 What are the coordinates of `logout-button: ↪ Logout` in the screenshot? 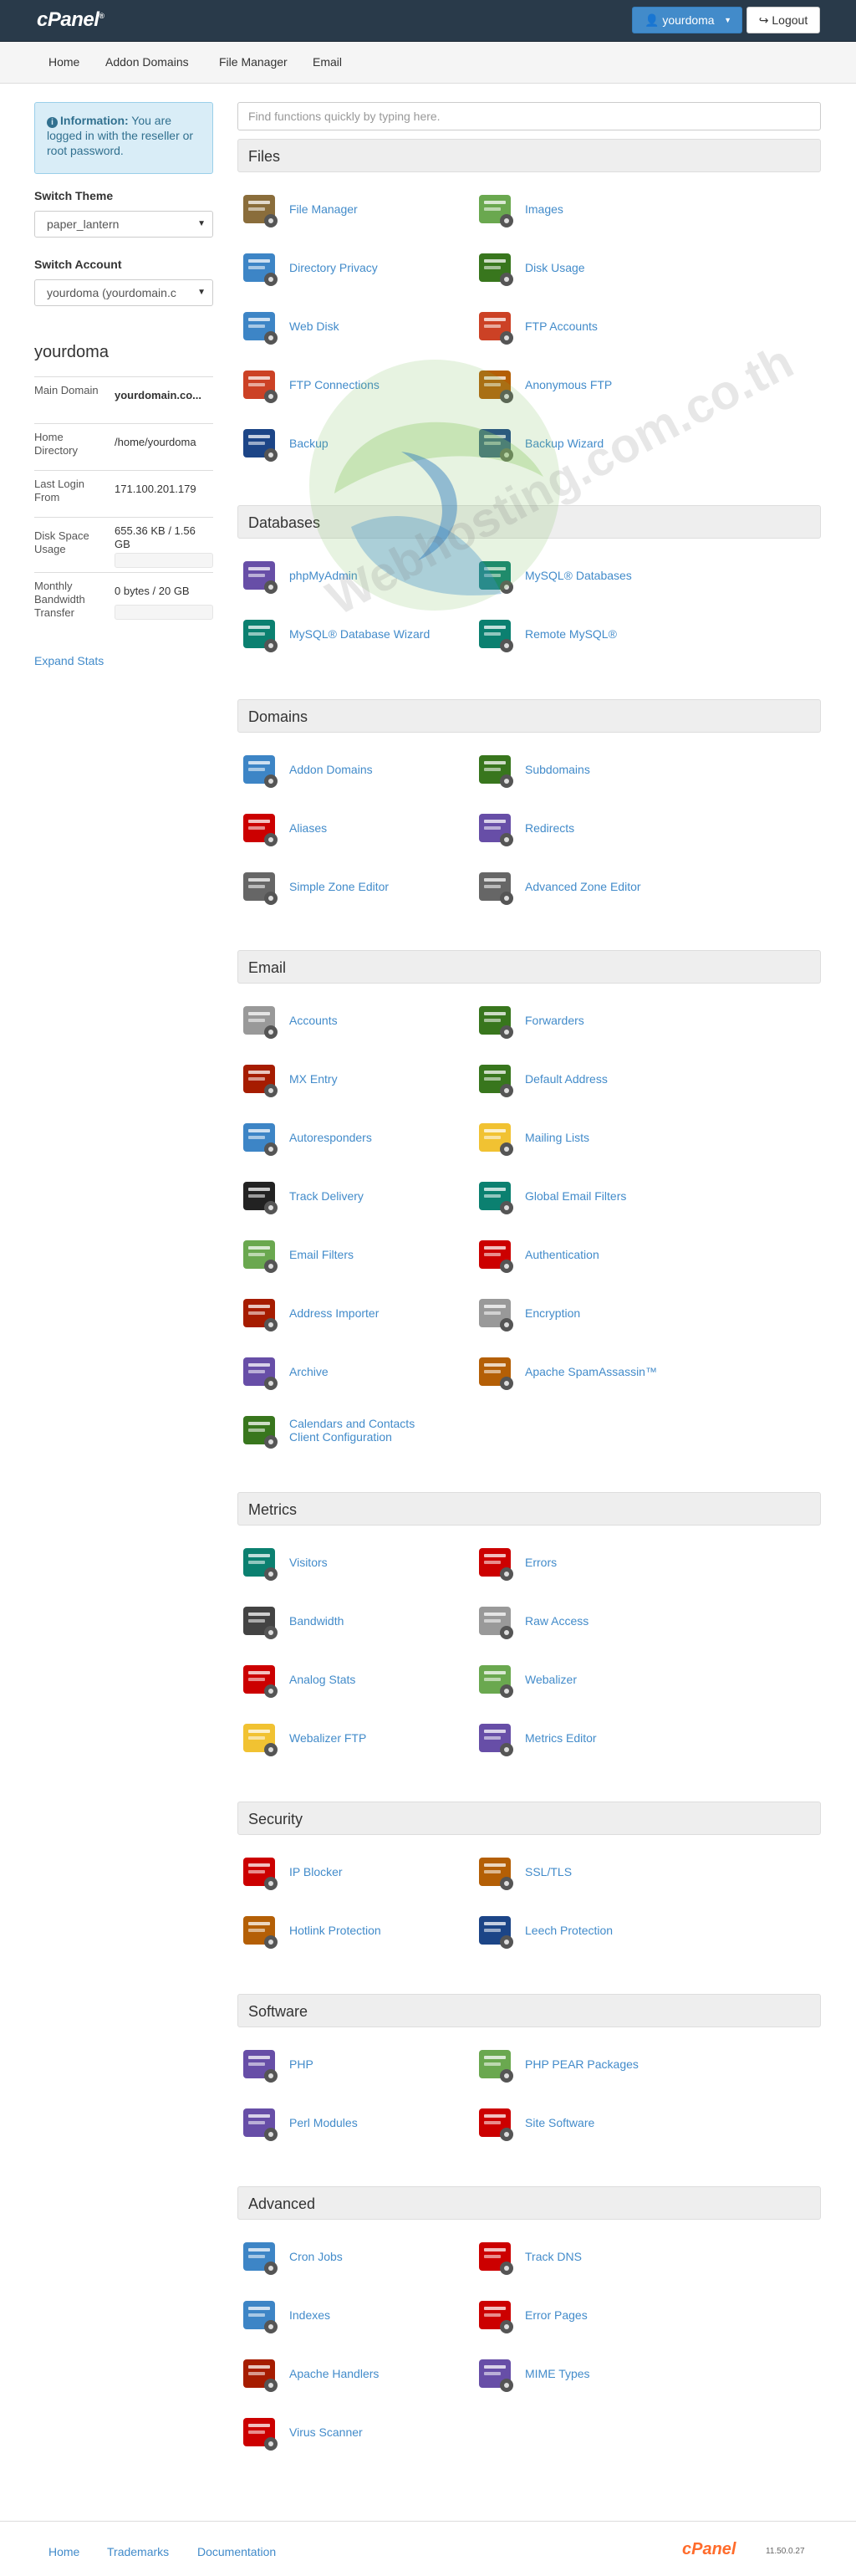 It's located at (783, 20).